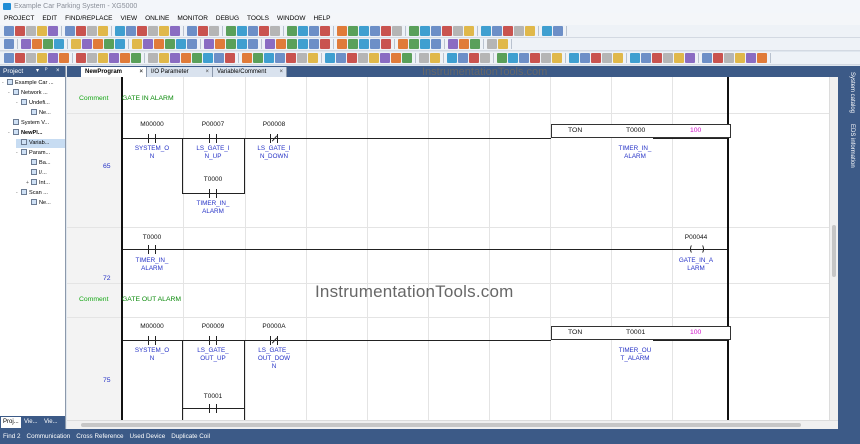 The width and height of the screenshot is (860, 444). I want to click on contact-nc, so click(274, 340).